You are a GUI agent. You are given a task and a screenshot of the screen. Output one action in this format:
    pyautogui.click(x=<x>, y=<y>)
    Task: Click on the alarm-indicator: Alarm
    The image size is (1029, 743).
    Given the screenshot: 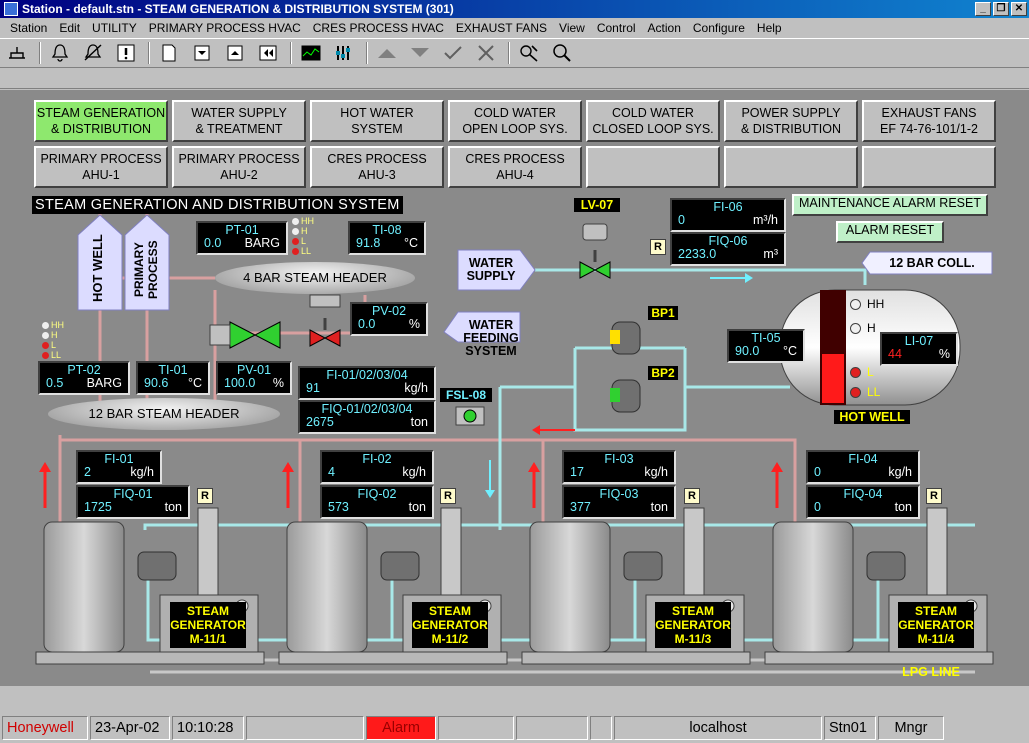 What is the action you would take?
    pyautogui.click(x=401, y=728)
    